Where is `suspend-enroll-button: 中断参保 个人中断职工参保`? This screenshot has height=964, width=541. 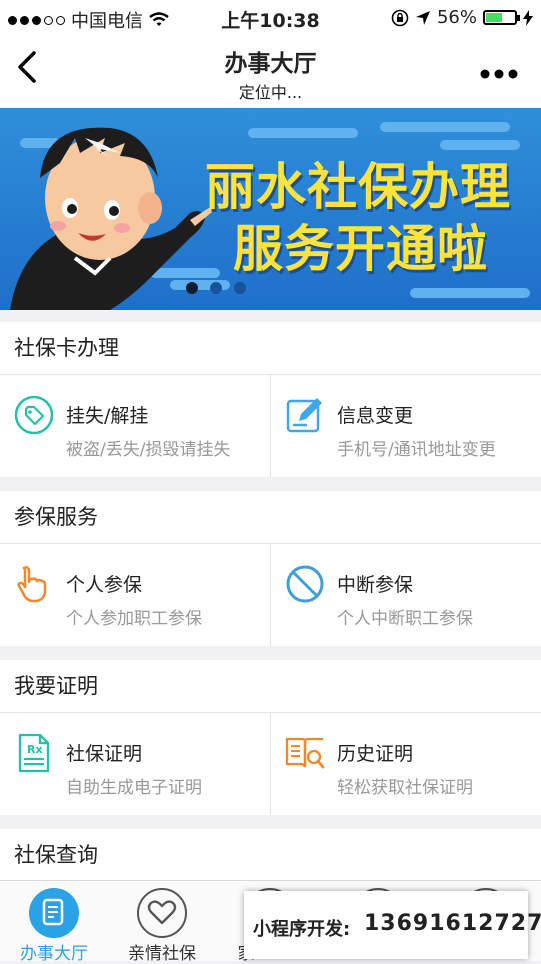 suspend-enroll-button: 中断参保 个人中断职工参保 is located at coordinates (406, 595).